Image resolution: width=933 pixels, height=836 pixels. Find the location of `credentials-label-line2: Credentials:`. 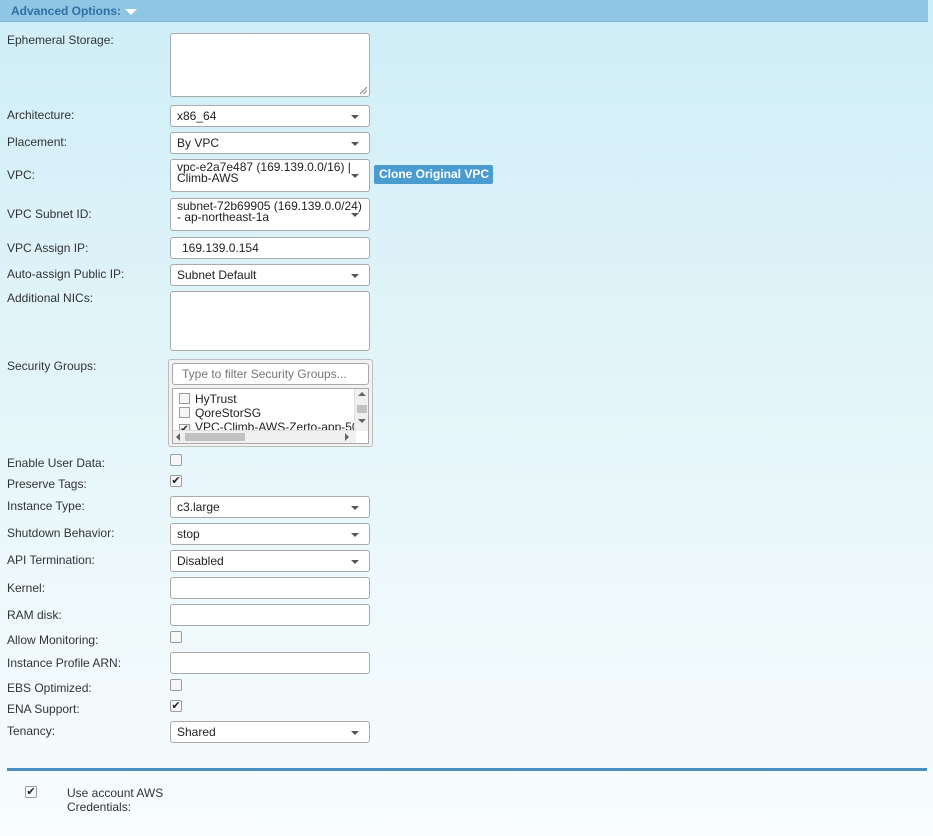

credentials-label-line2: Credentials: is located at coordinates (99, 807).